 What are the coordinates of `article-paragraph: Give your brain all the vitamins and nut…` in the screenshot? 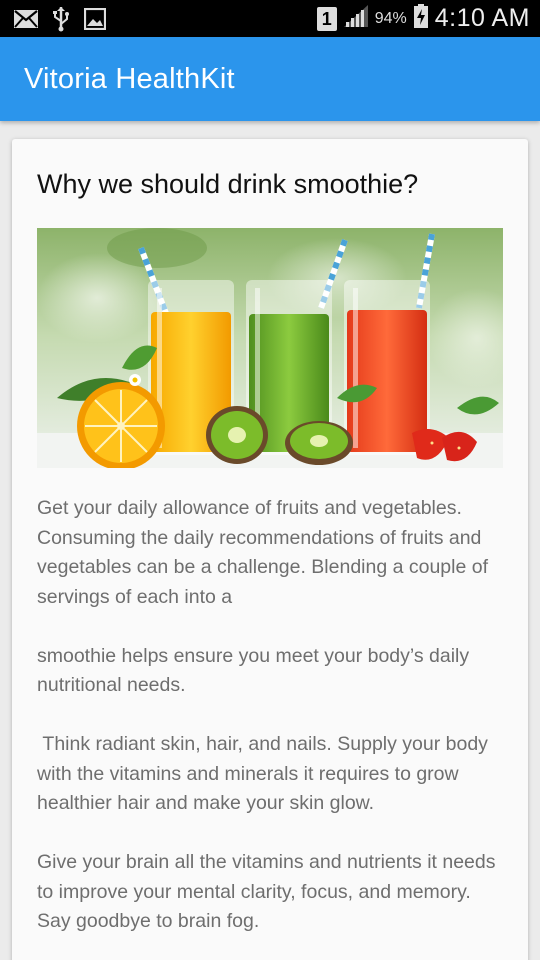 It's located at (266, 891).